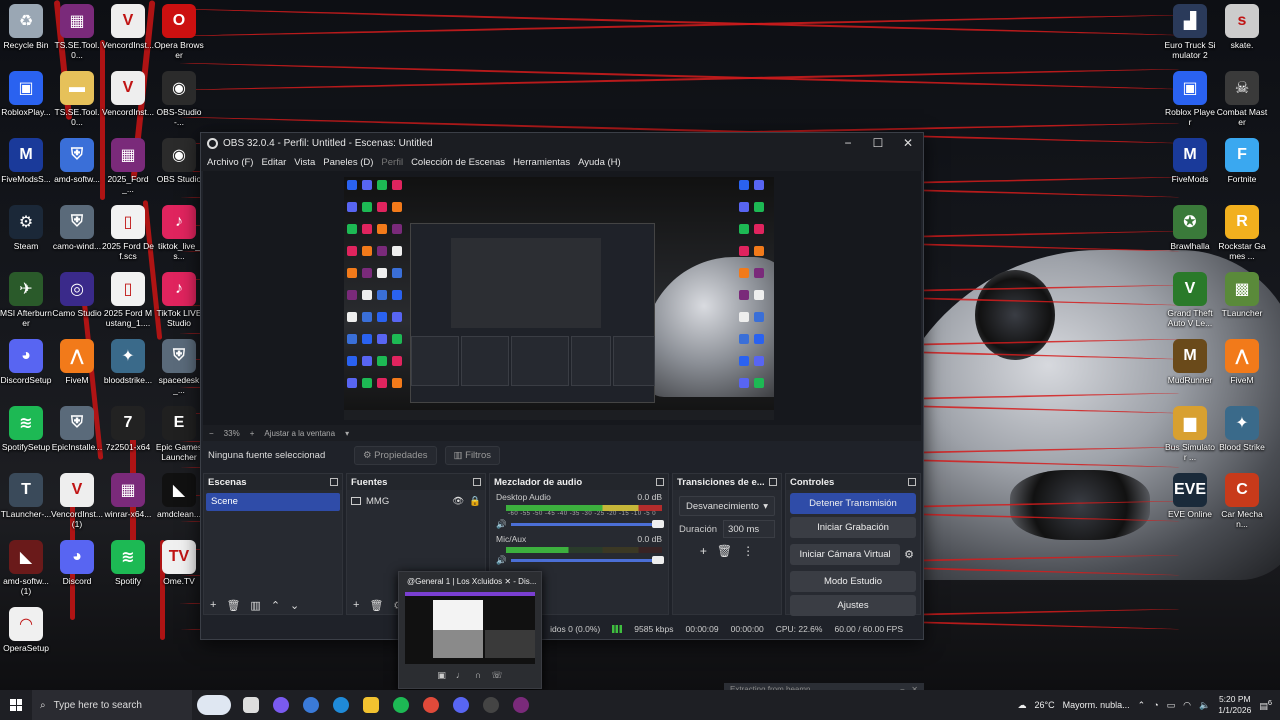  What do you see at coordinates (848, 143) in the screenshot?
I see `minimize-icon: −` at bounding box center [848, 143].